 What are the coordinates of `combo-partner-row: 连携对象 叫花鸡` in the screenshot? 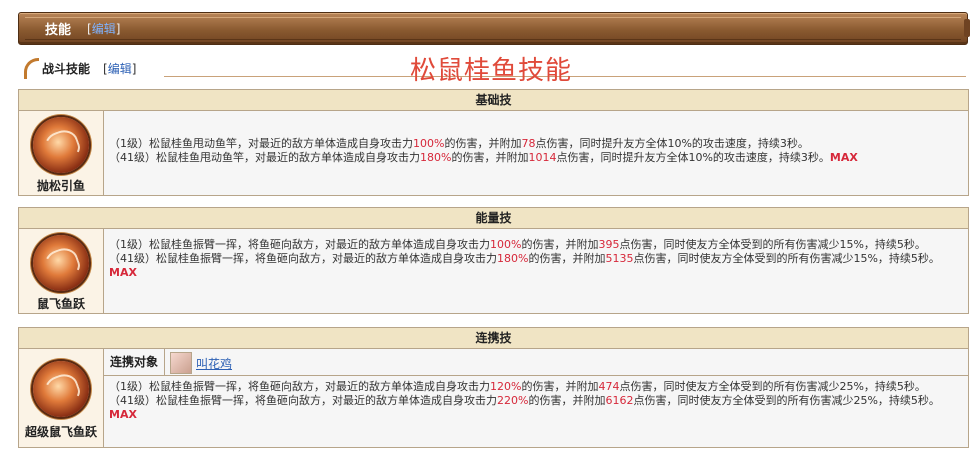 It's located at (536, 362).